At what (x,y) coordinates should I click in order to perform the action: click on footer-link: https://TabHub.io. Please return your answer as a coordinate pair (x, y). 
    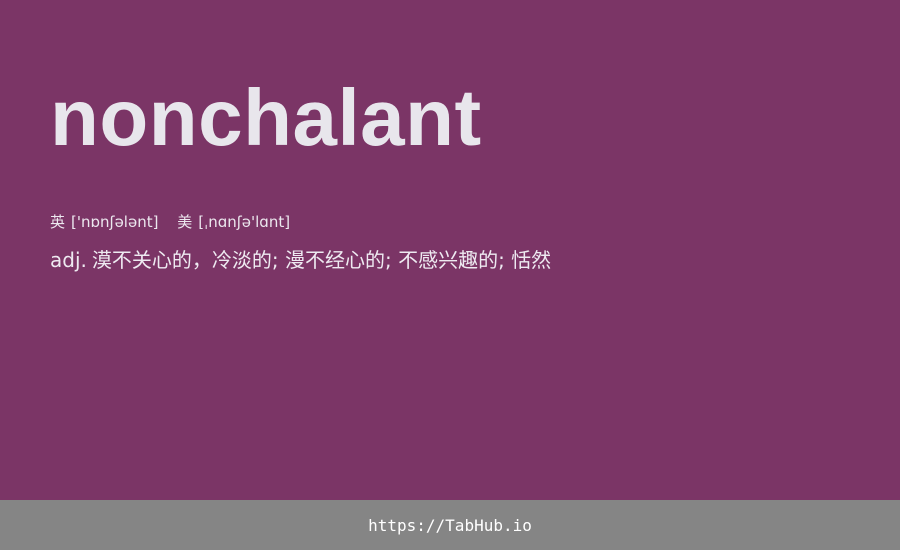
    Looking at the image, I should click on (450, 525).